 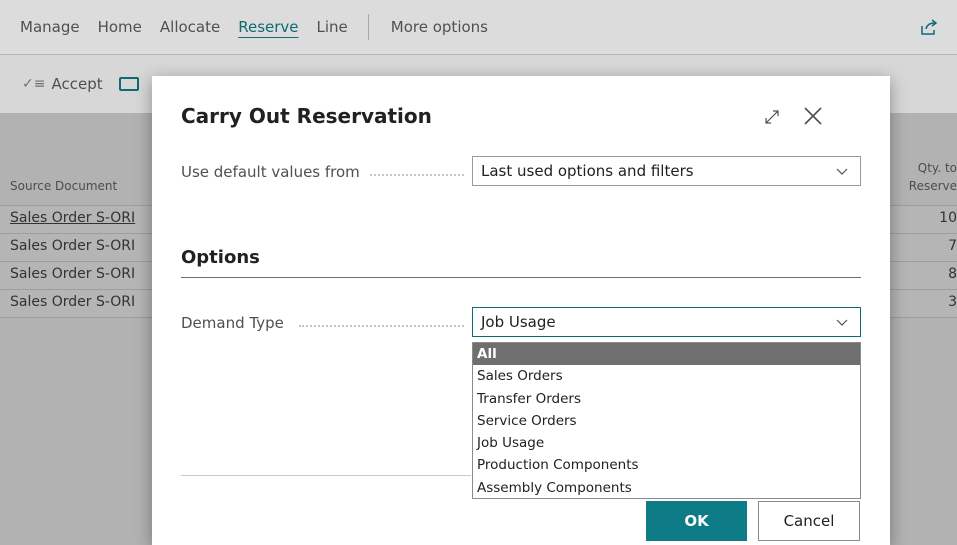 I want to click on column-header-qty-to-reserve: Qty. to Reserve, so click(x=927, y=177).